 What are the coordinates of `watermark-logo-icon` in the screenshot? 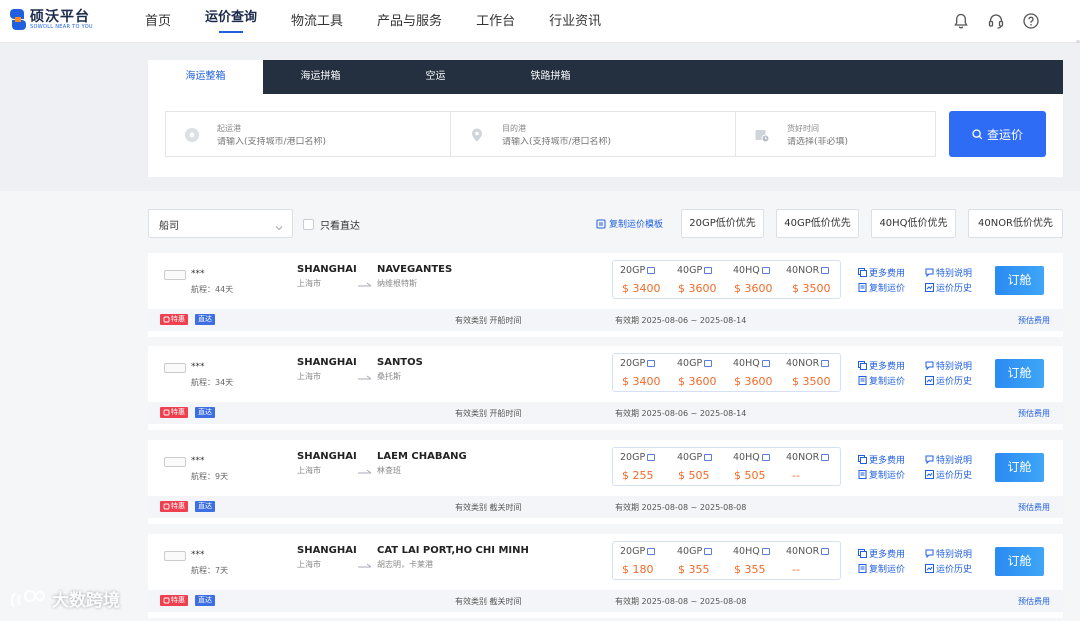 It's located at (27, 598).